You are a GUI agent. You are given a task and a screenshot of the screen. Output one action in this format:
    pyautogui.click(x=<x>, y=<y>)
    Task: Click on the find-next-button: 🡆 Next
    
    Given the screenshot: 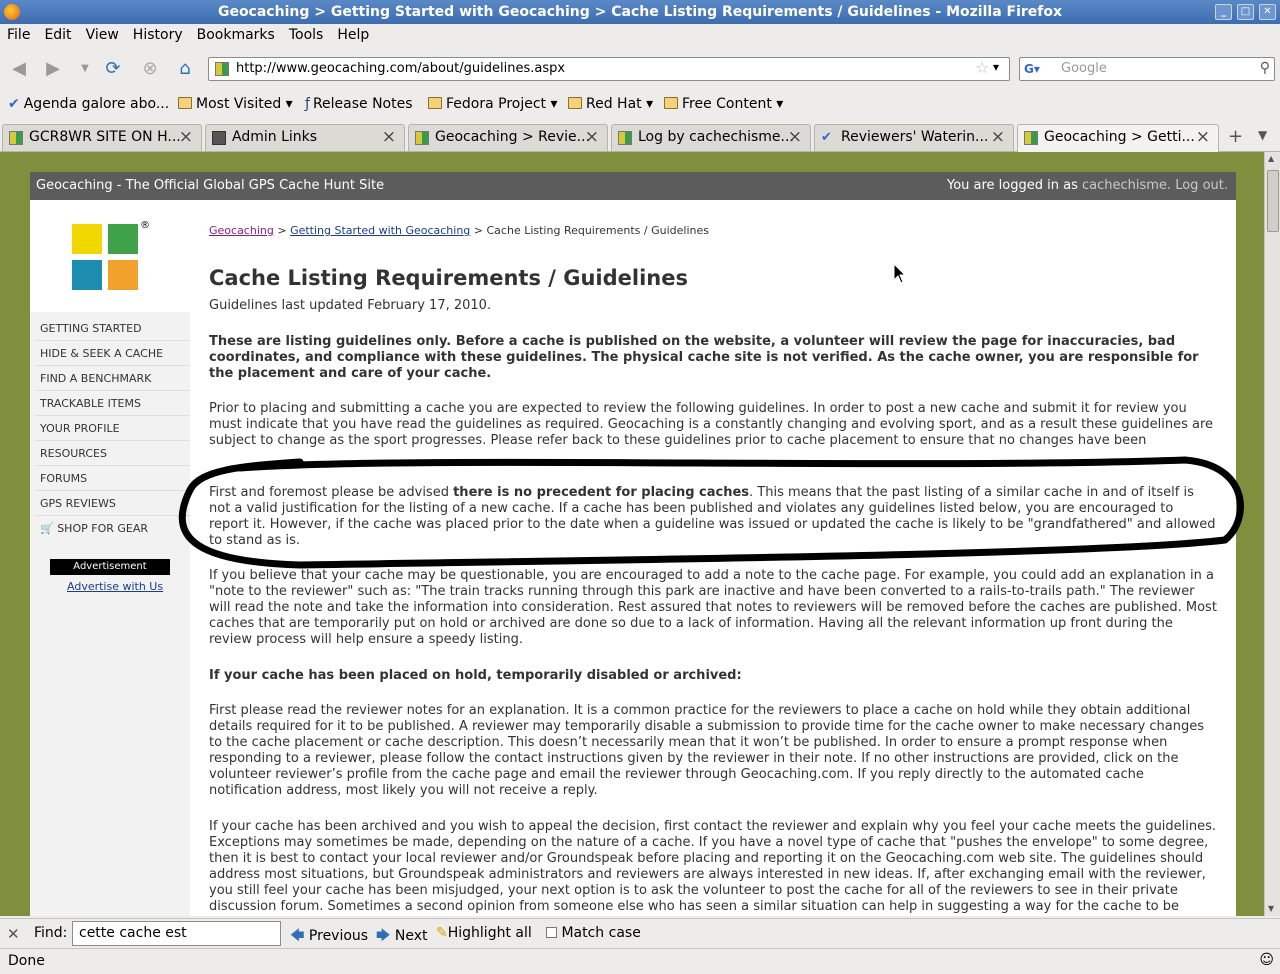 What is the action you would take?
    pyautogui.click(x=402, y=937)
    